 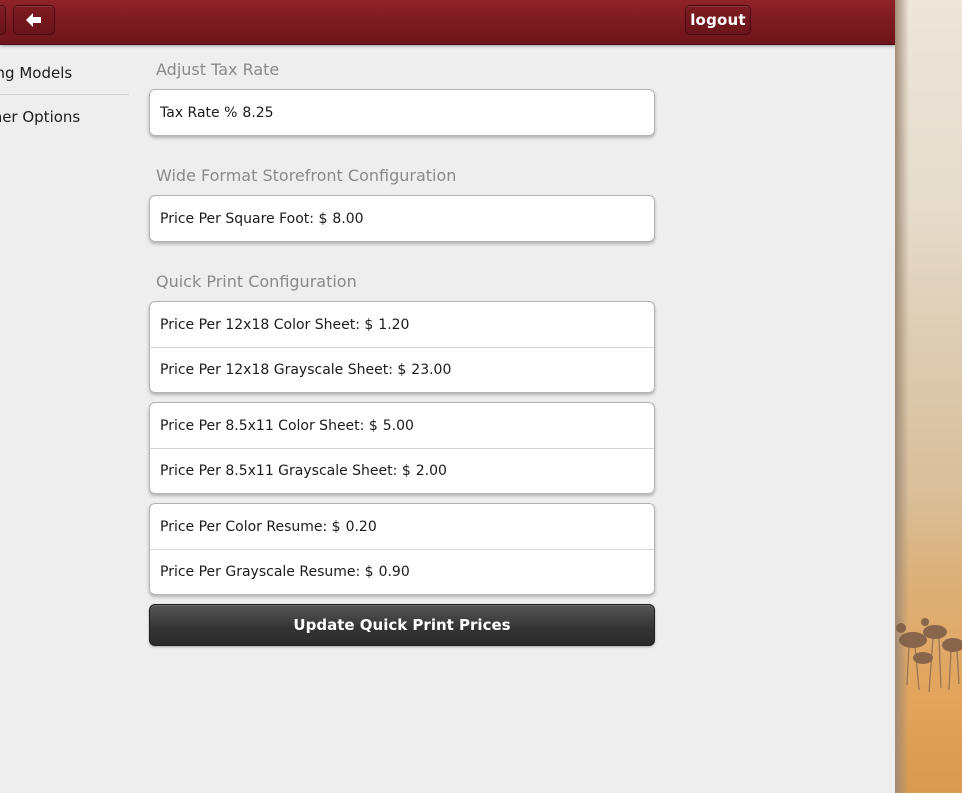 I want to click on tax-rate-field: Tax Rate % 8.25, so click(x=402, y=112).